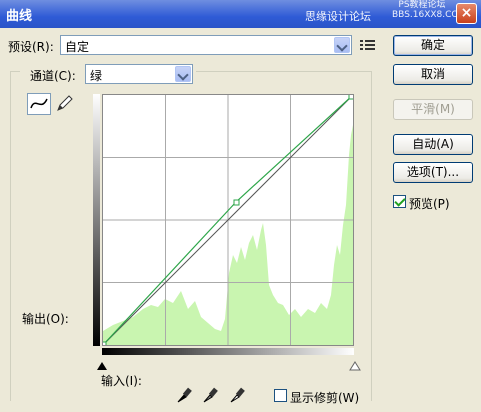 This screenshot has height=412, width=481. What do you see at coordinates (184, 395) in the screenshot?
I see `black-eyedropper-icon` at bounding box center [184, 395].